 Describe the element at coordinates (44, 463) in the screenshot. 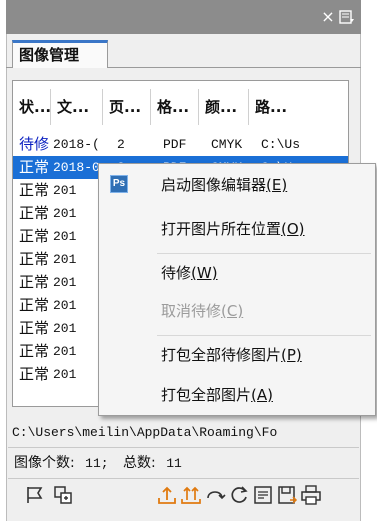

I see `image-count-label: 图像个数:` at that location.